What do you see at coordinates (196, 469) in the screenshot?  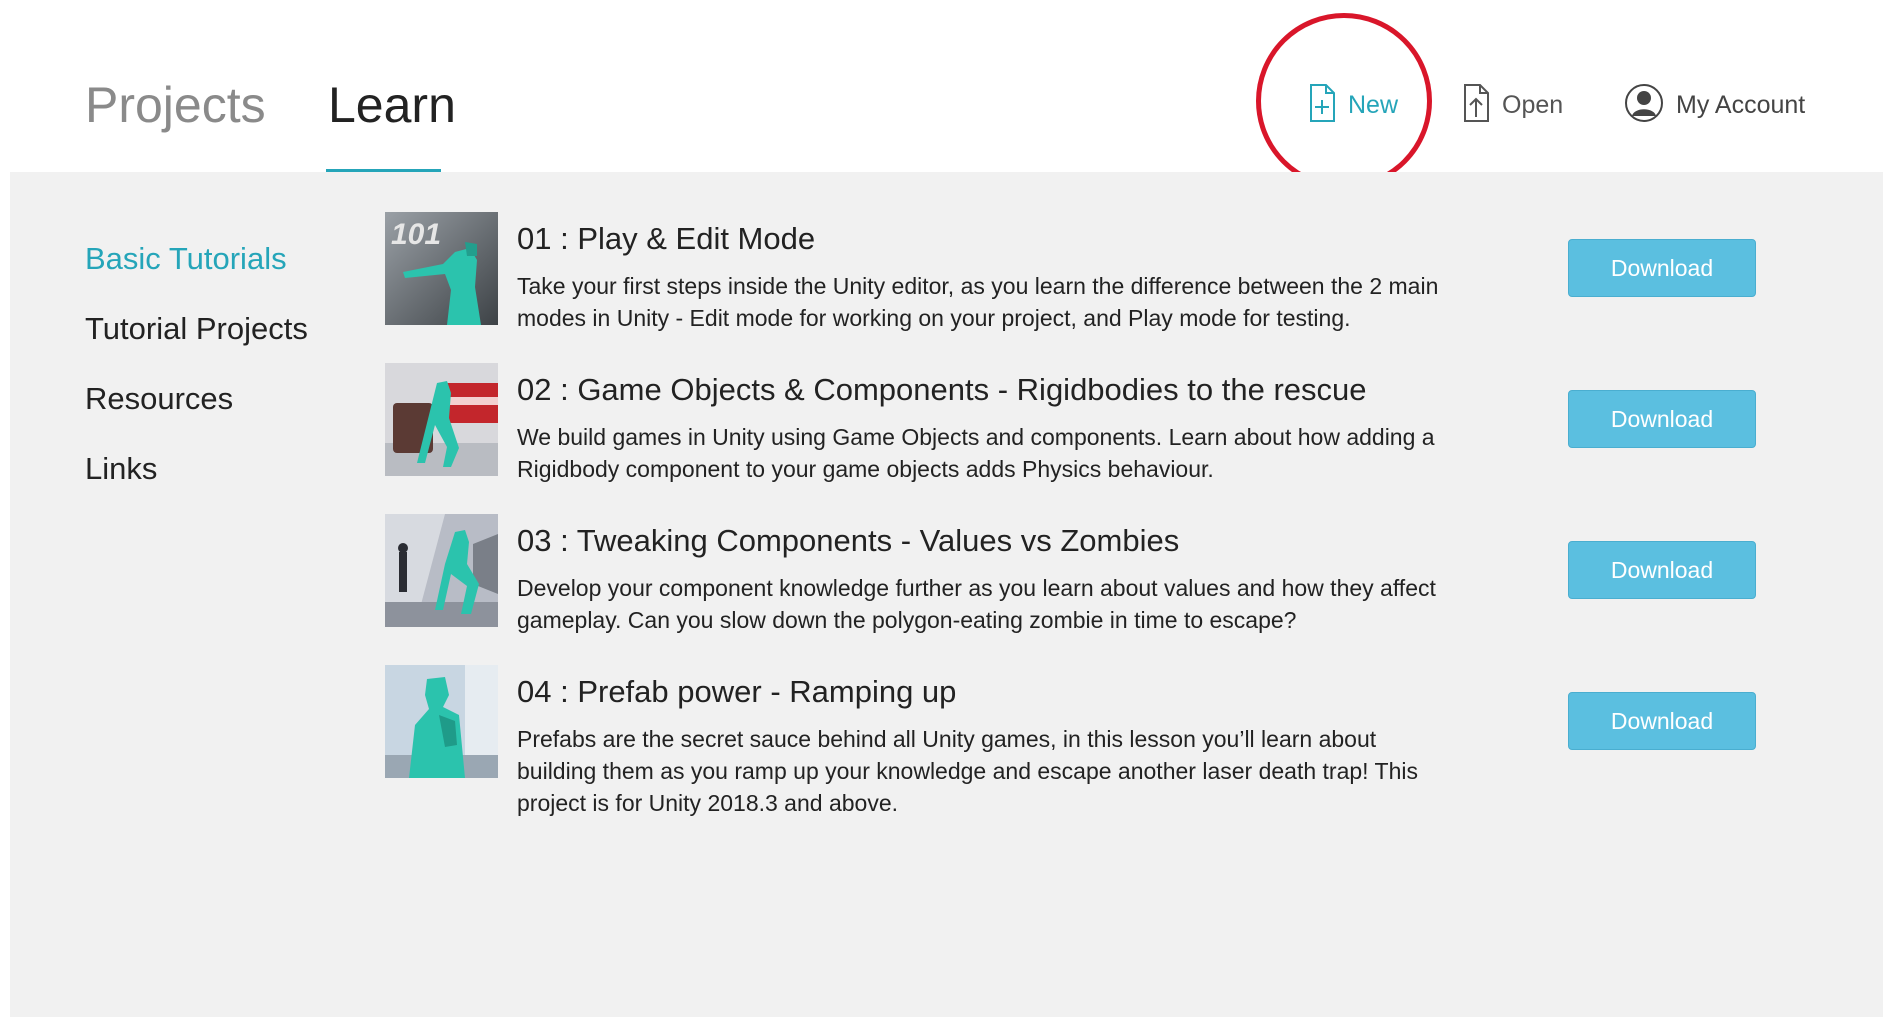 I see `sidebar-item-links: Links` at bounding box center [196, 469].